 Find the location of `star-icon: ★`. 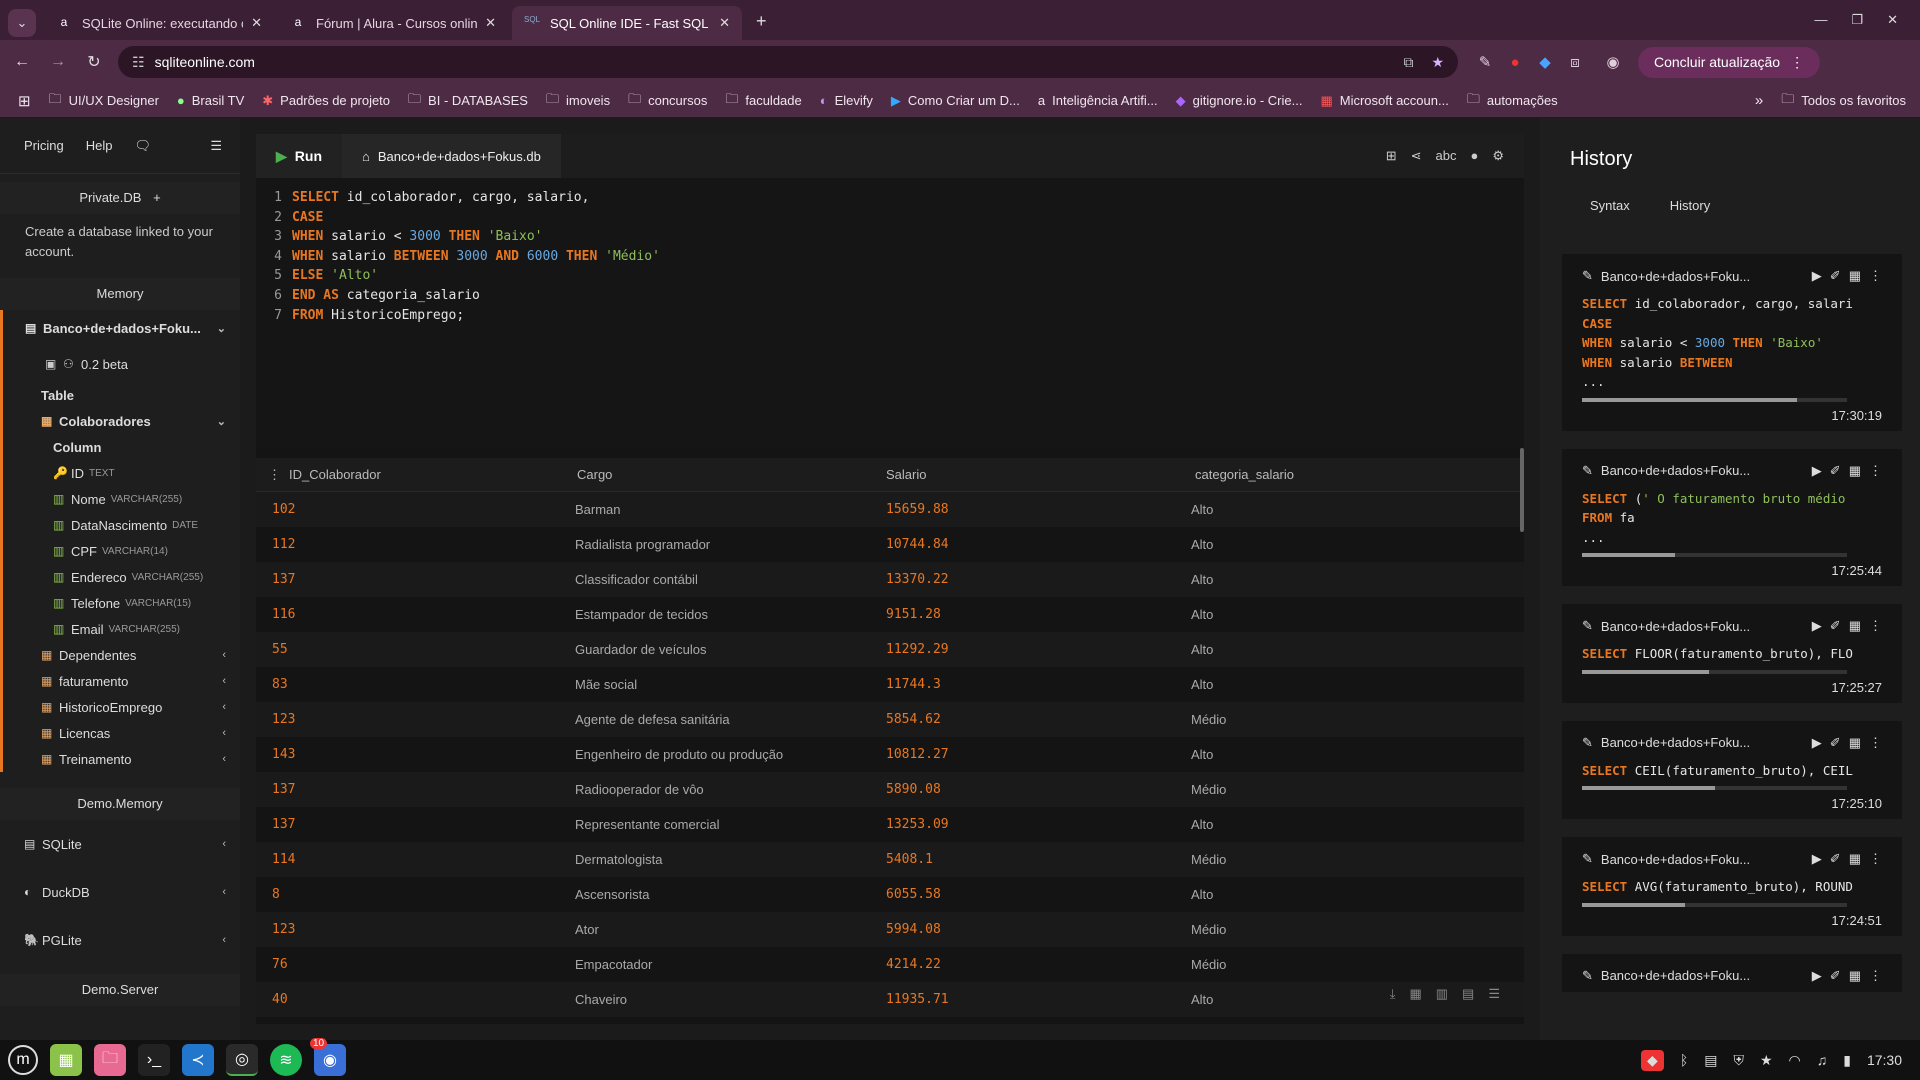

star-icon: ★ is located at coordinates (1437, 62).